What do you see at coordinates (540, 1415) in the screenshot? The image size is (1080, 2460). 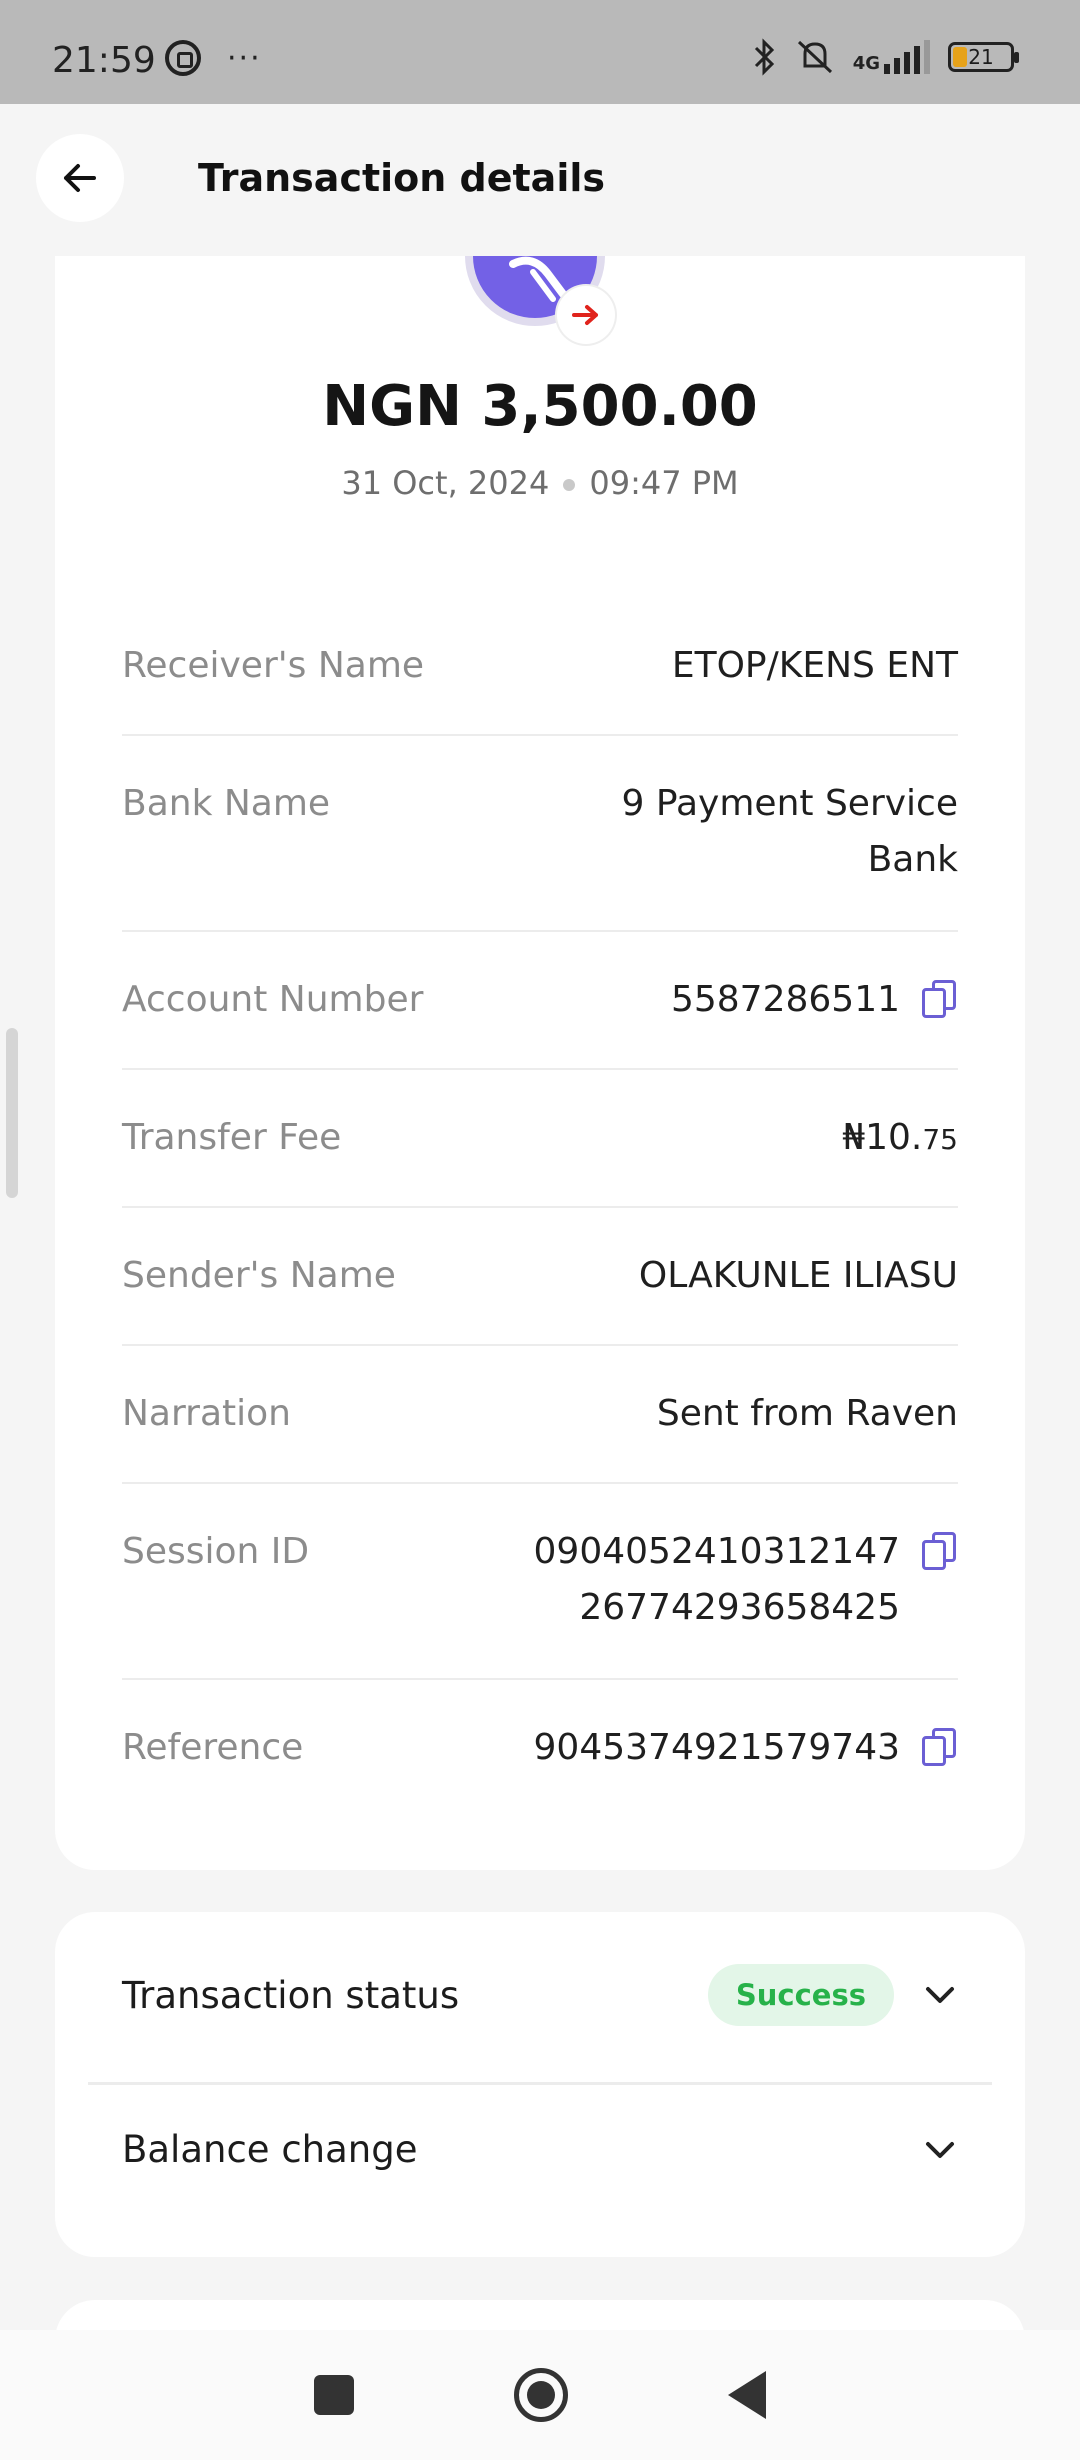 I see `detail-row-narration: Narration Sent from Raven` at bounding box center [540, 1415].